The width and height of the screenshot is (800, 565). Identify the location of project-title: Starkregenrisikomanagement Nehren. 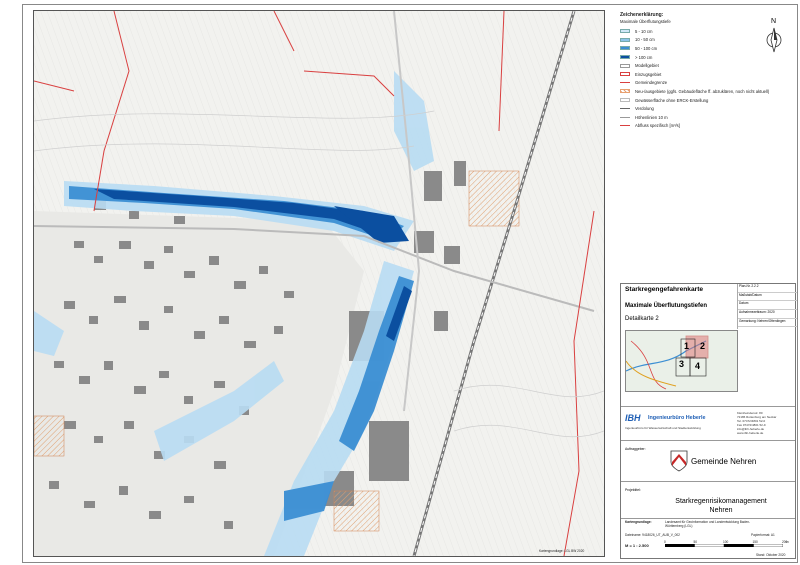
(721, 506).